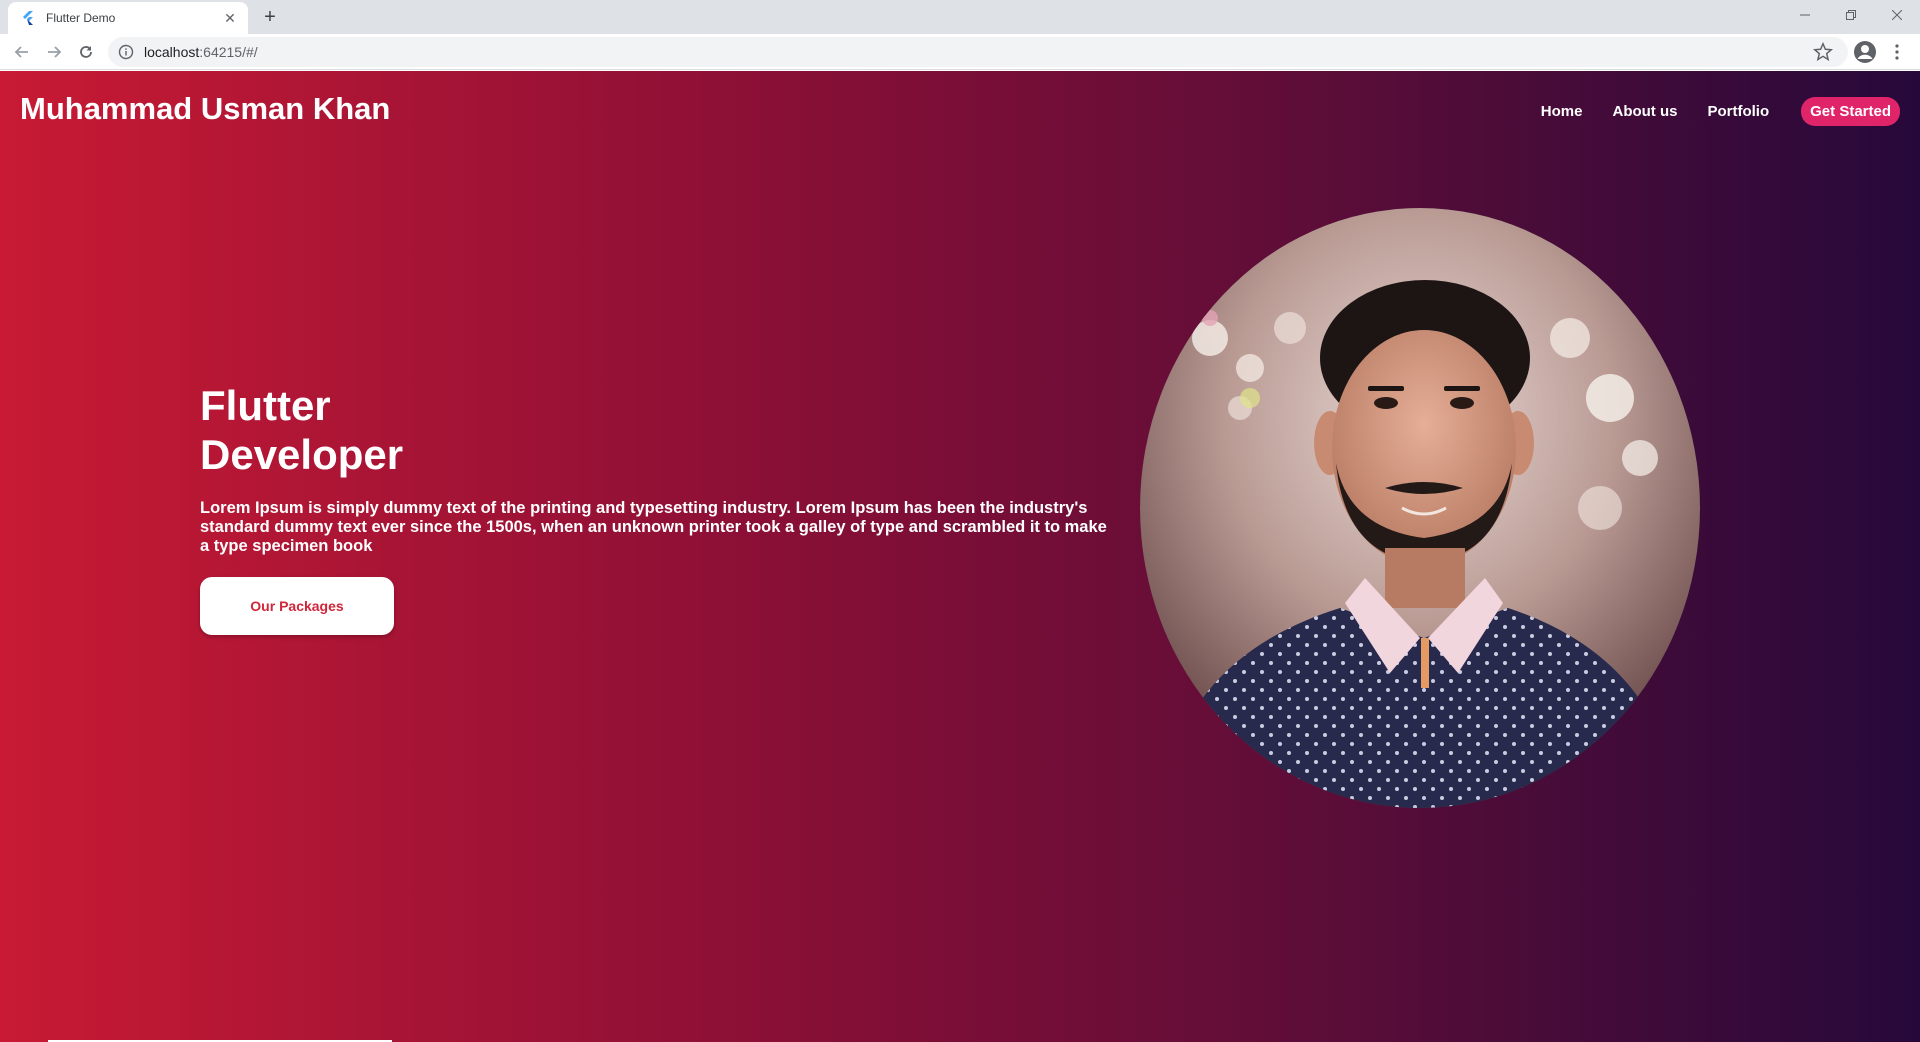 The height and width of the screenshot is (1042, 1920). What do you see at coordinates (1823, 52) in the screenshot?
I see `star-icon` at bounding box center [1823, 52].